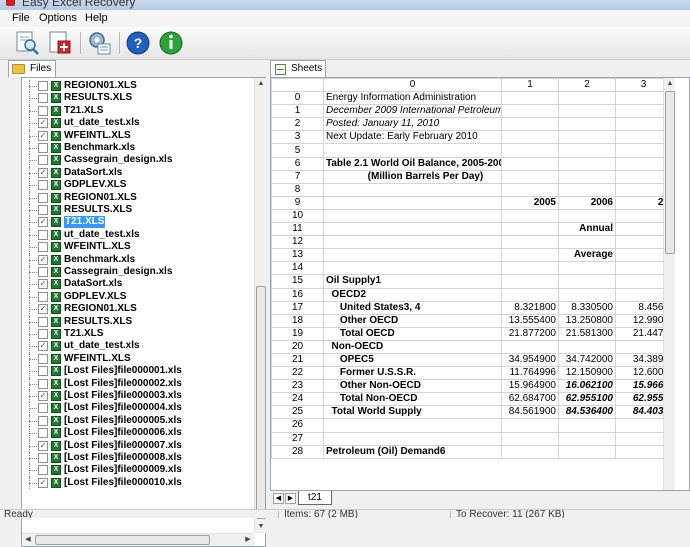 The image size is (690, 547). Describe the element at coordinates (530, 307) in the screenshot. I see `sheet-cell: 8.321800` at that location.